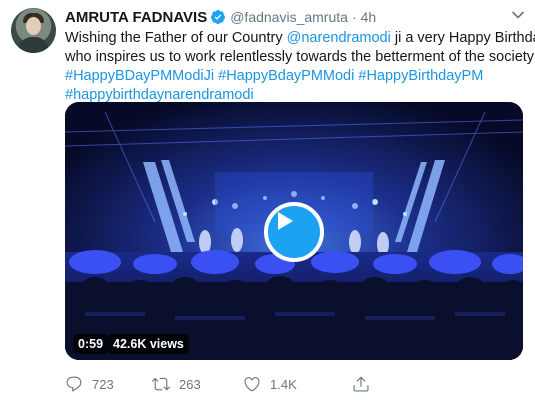  I want to click on tweet-text-segment: Wishing the Father of our Country, so click(176, 38).